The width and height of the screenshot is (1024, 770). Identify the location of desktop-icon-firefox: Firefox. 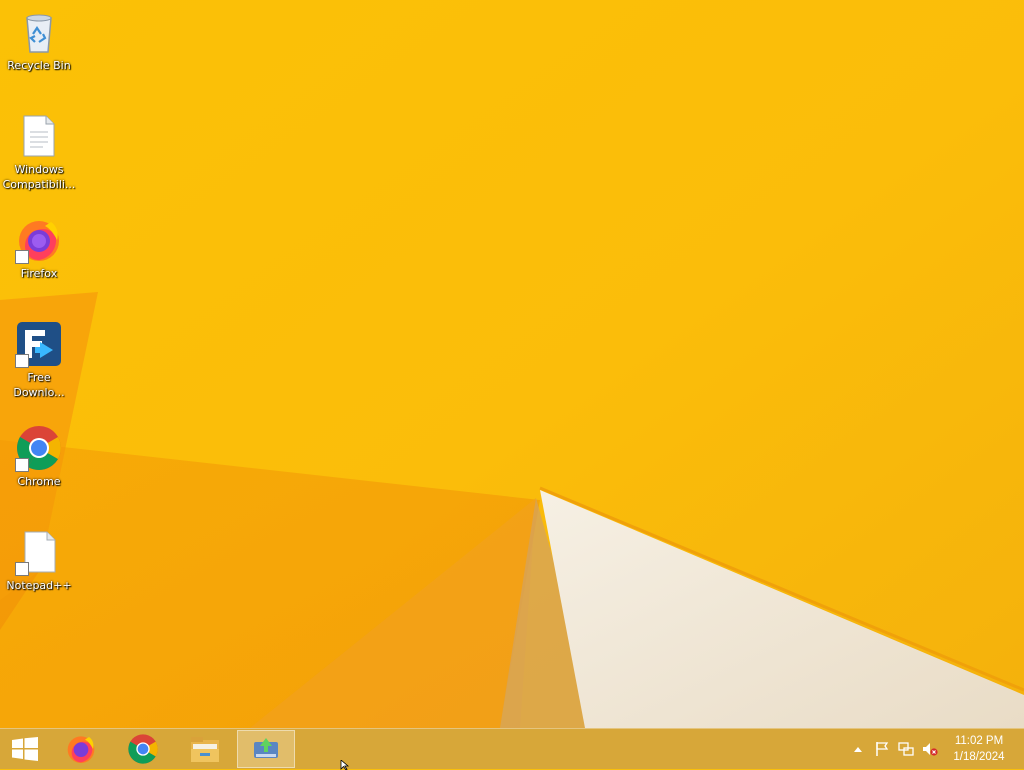
(39, 258).